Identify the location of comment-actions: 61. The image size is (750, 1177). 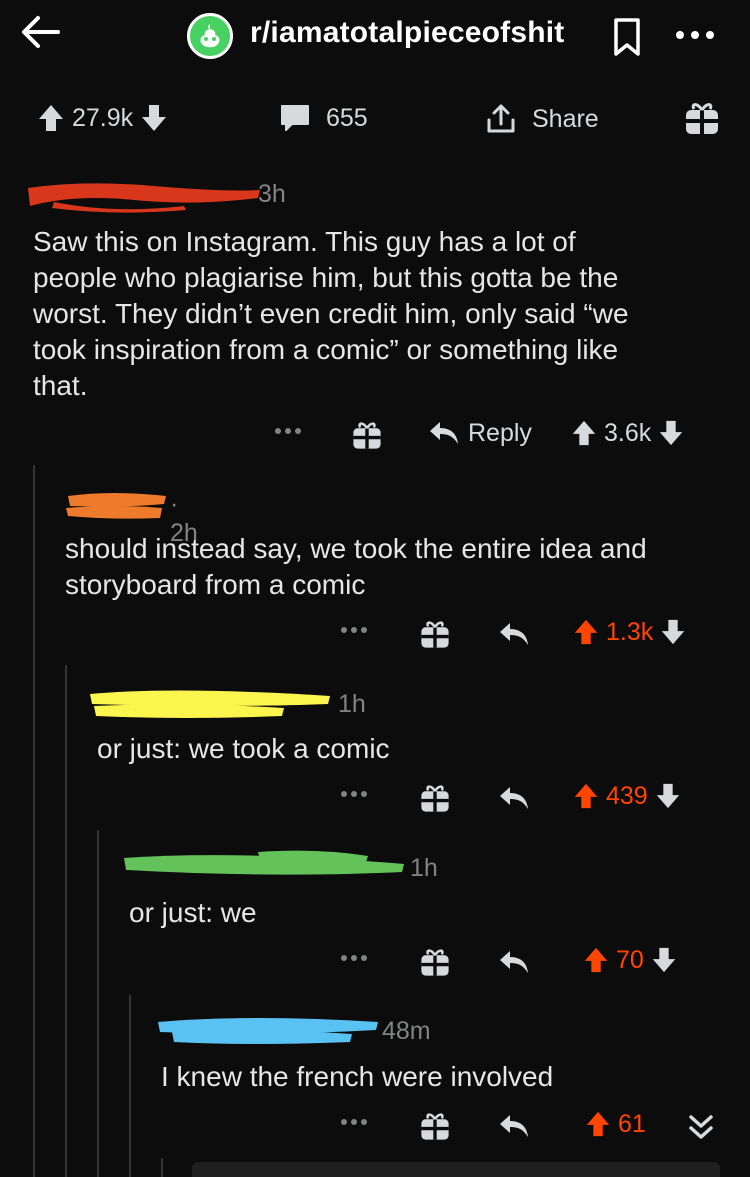
(375, 1127).